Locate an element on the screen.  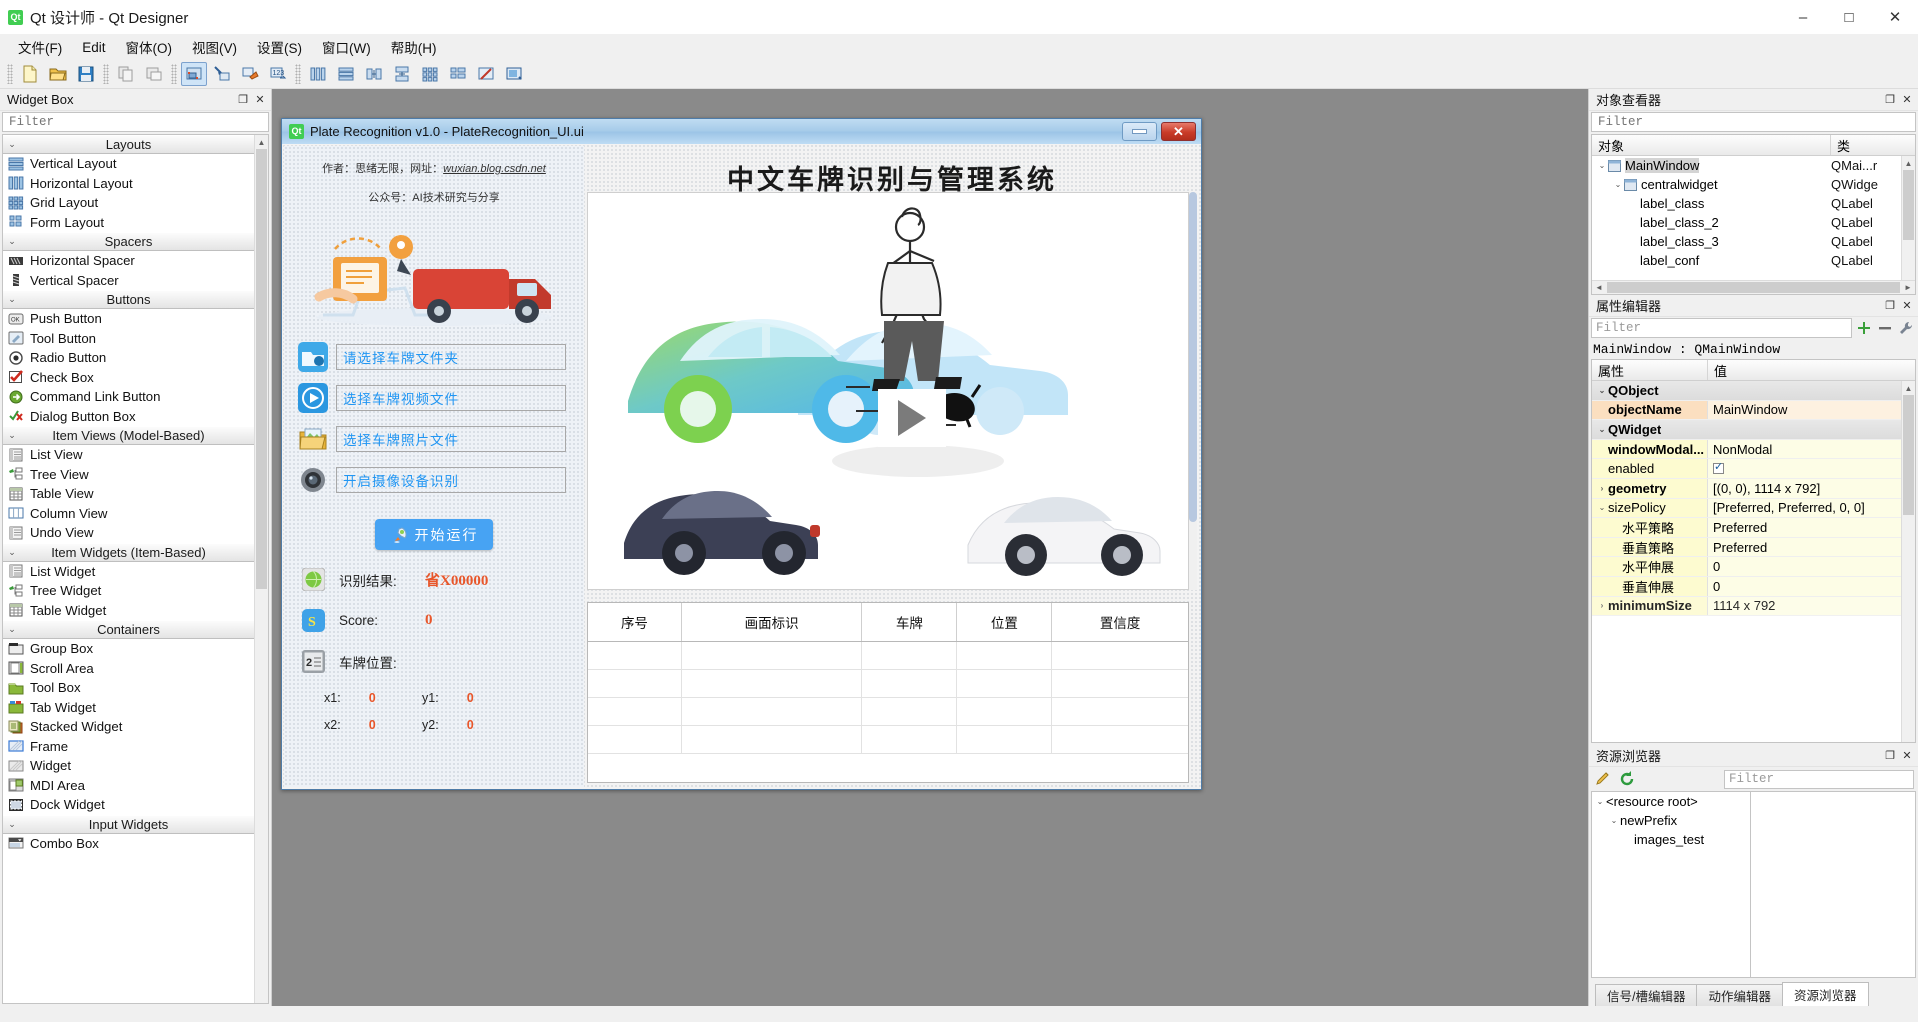
property-row-水平策略: 水平策略 Preferred is located at coordinates (1753, 528).